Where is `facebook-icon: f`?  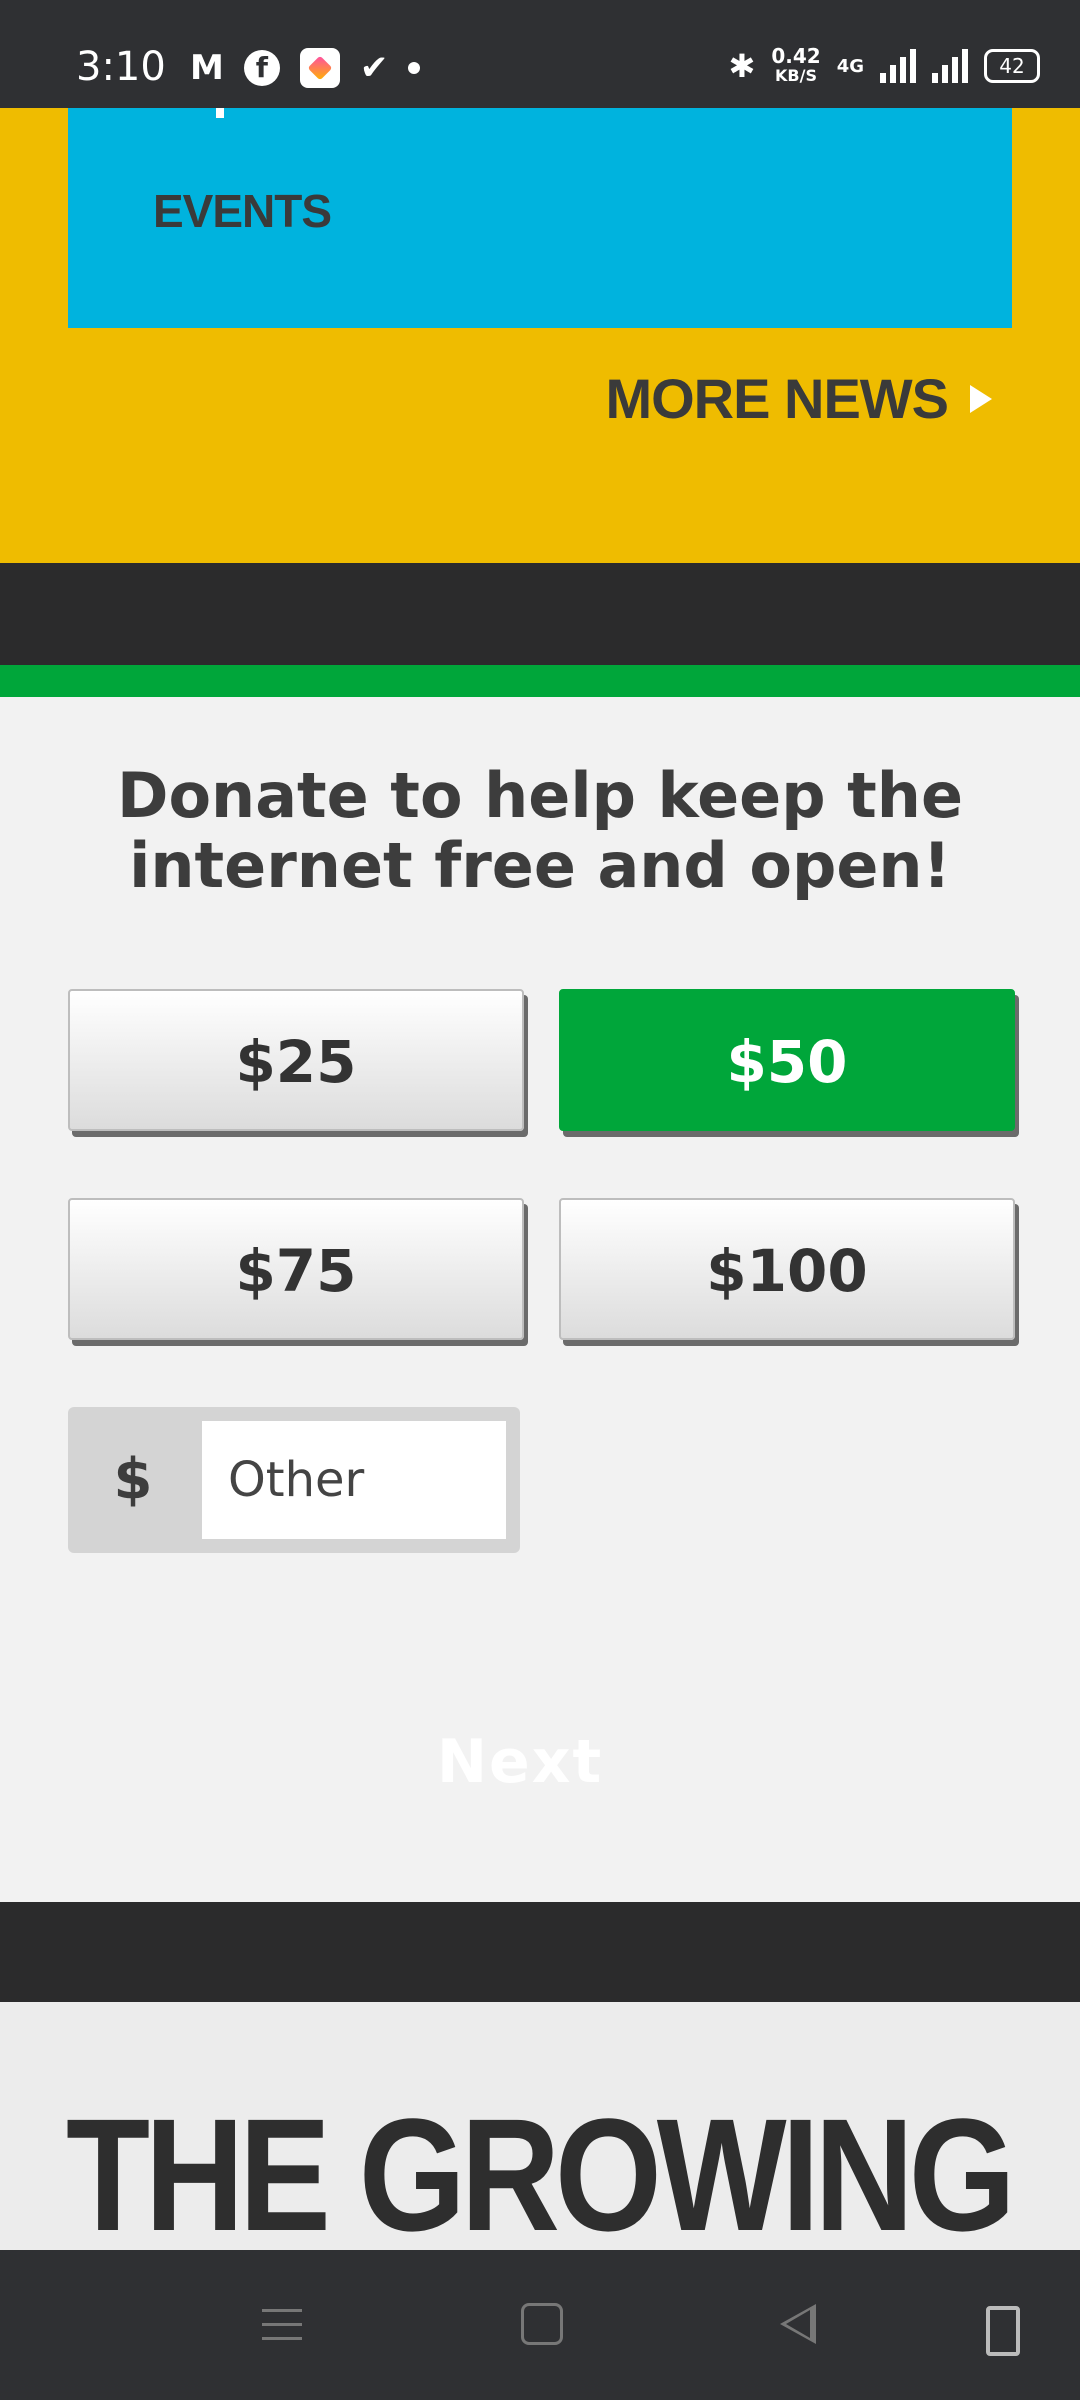
facebook-icon: f is located at coordinates (261, 68).